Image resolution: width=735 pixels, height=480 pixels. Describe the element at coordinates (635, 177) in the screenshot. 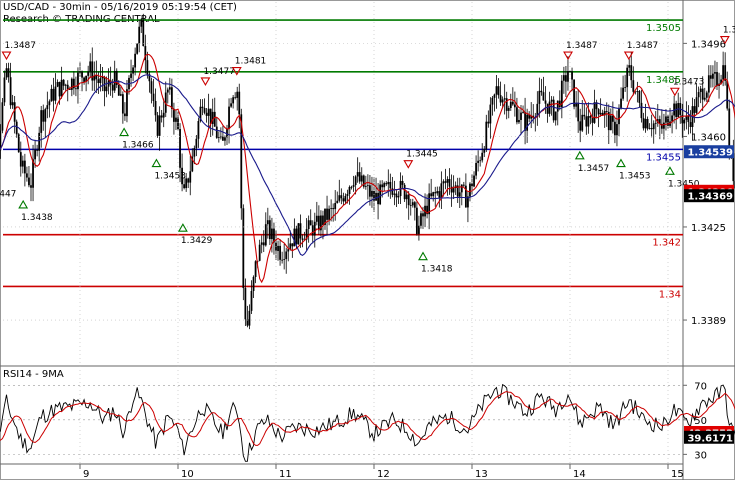

I see `low-label: 1.3453` at that location.